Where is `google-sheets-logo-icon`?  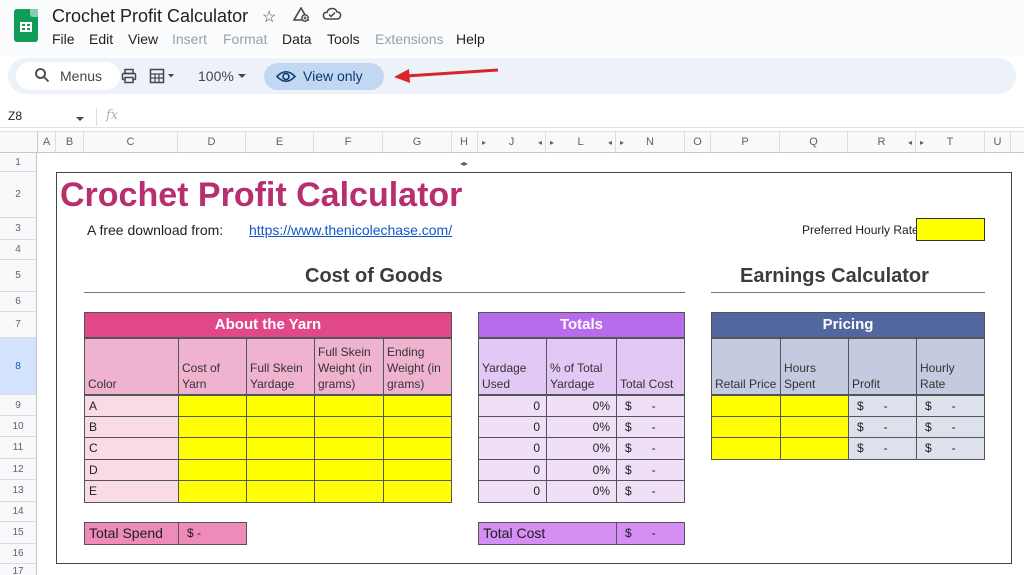
google-sheets-logo-icon is located at coordinates (26, 25).